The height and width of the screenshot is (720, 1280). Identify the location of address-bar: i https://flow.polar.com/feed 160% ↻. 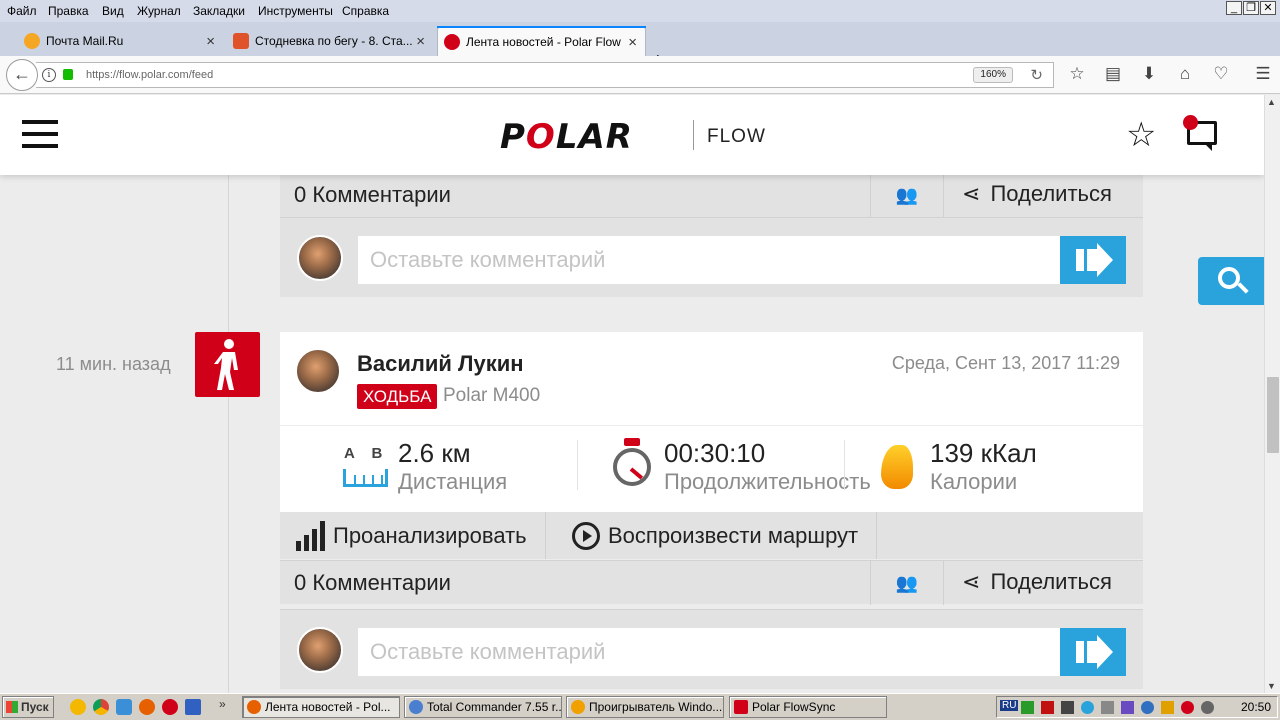
(545, 75).